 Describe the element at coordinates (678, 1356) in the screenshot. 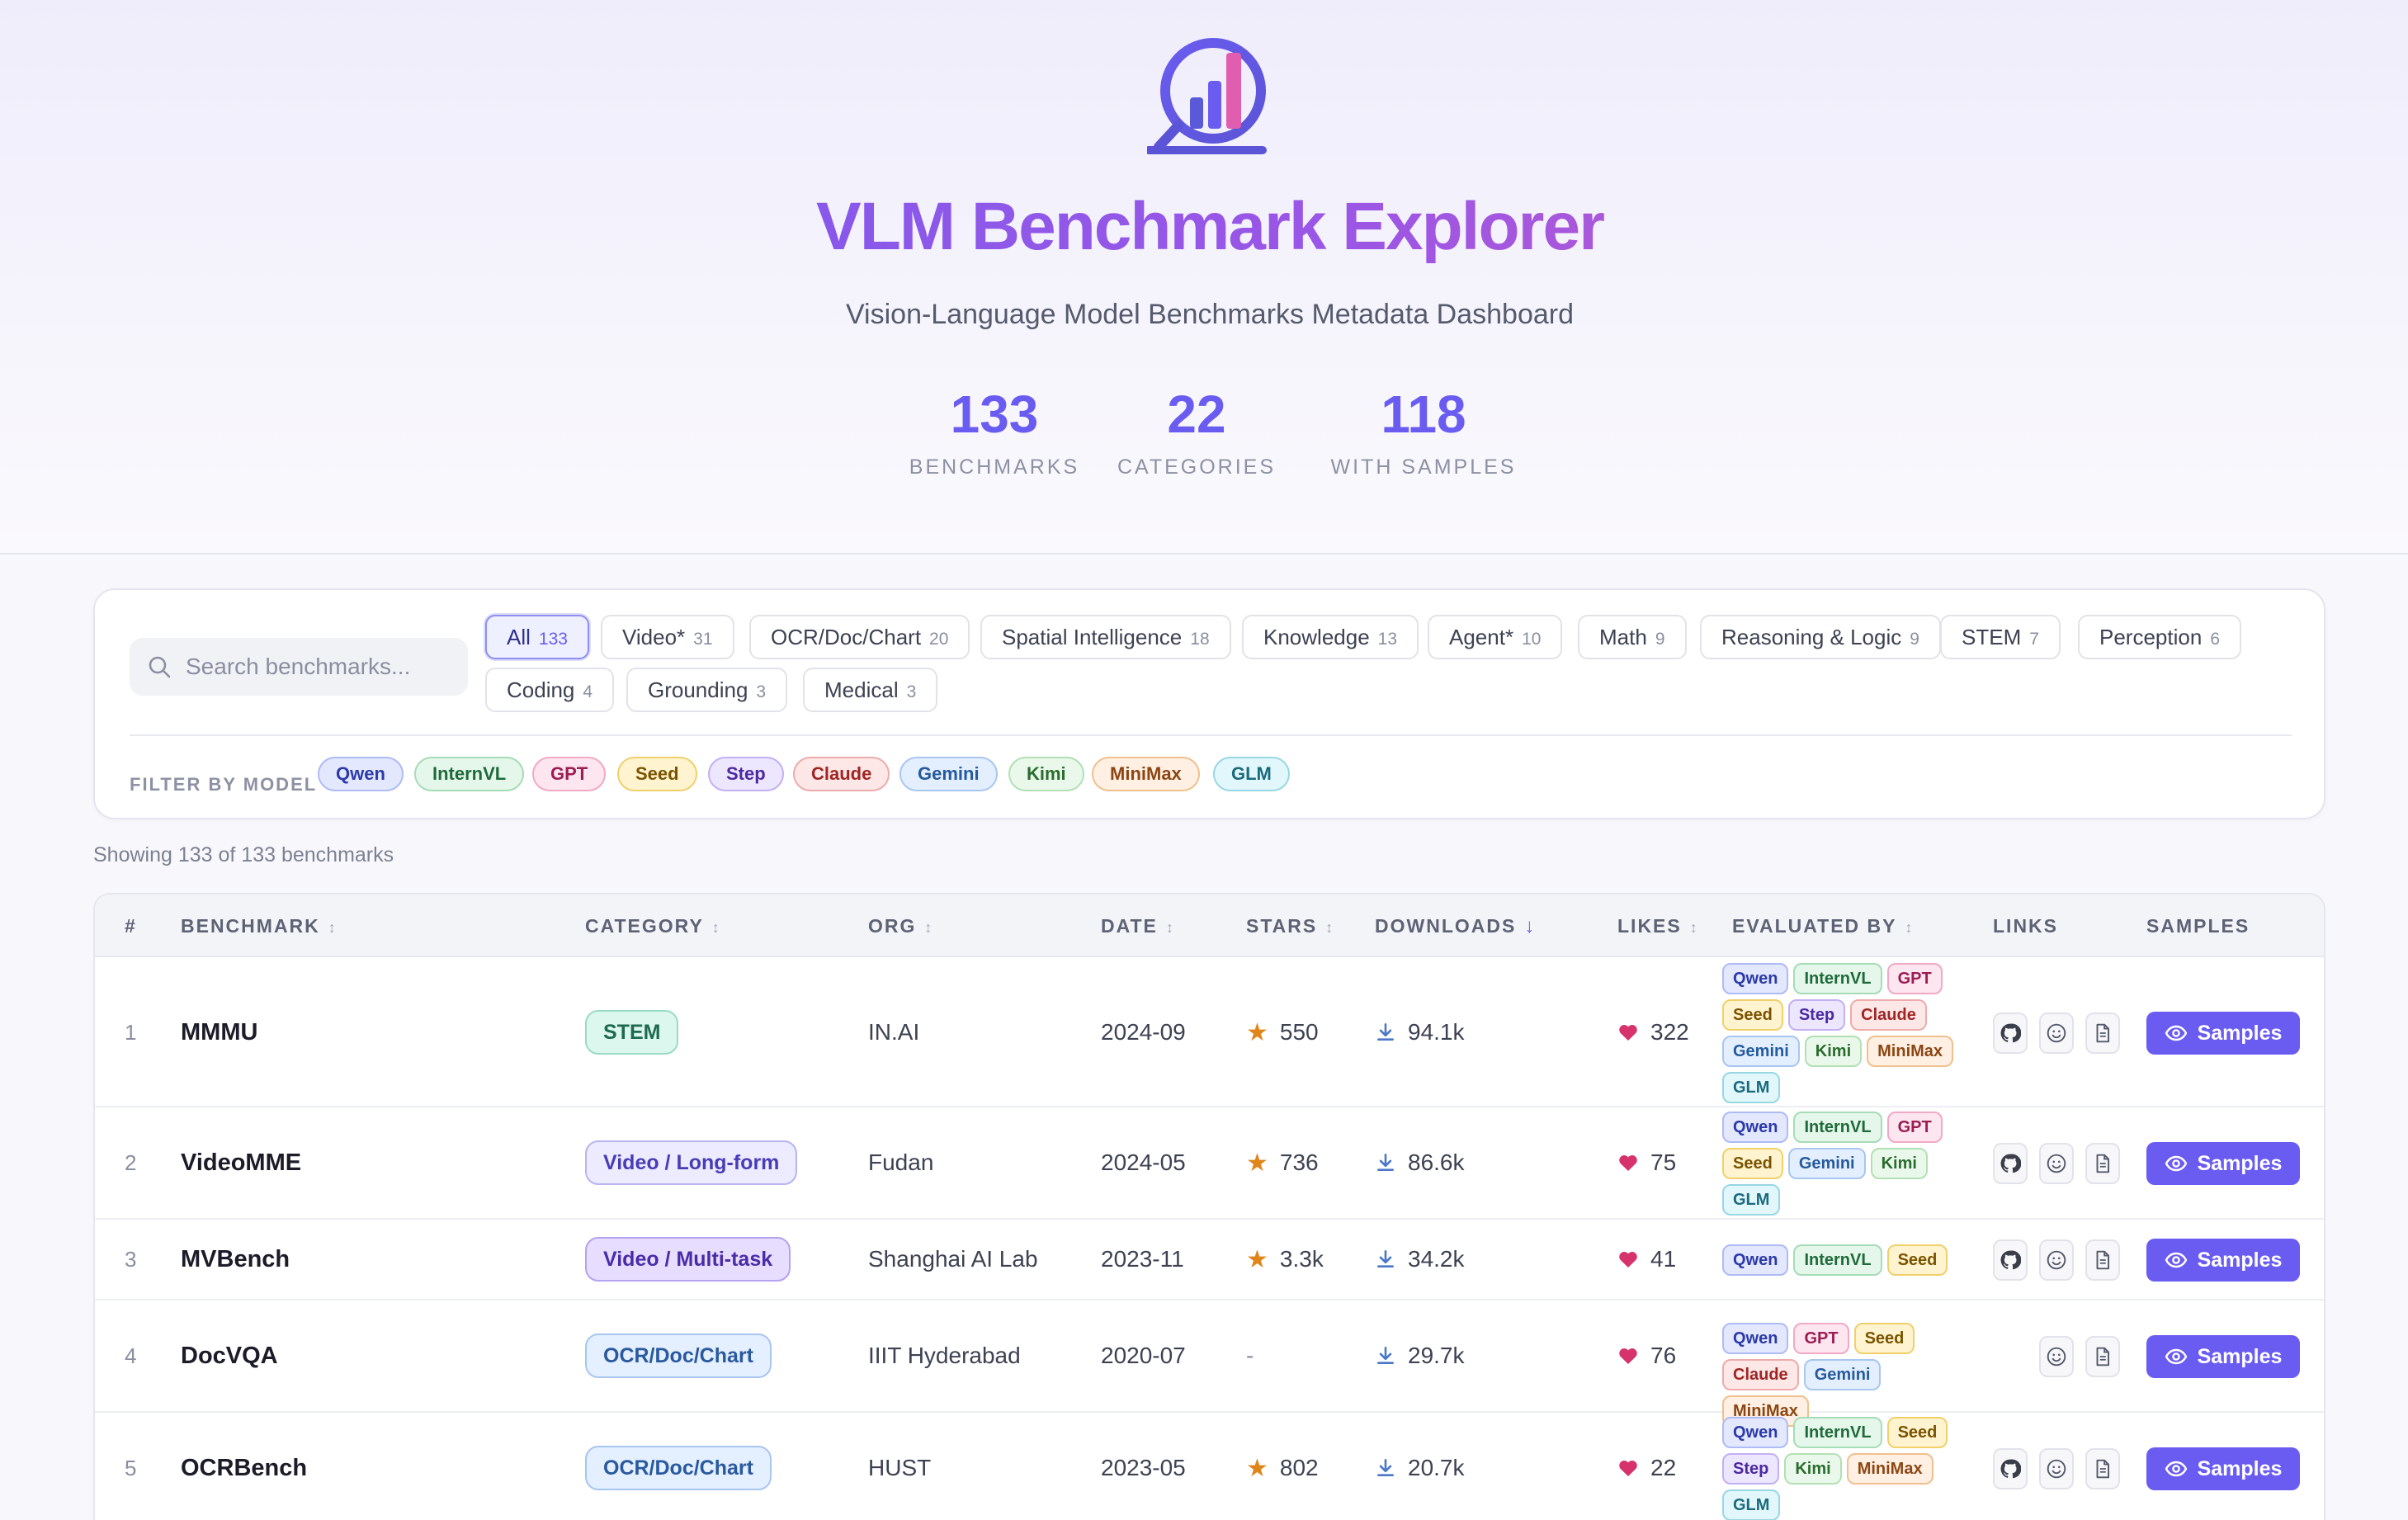

I see `category-badge: OCR/Doc/Chart` at that location.